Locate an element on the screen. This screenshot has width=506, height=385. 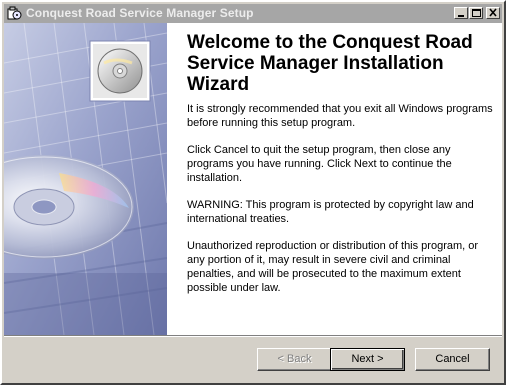
close-icon is located at coordinates (493, 12).